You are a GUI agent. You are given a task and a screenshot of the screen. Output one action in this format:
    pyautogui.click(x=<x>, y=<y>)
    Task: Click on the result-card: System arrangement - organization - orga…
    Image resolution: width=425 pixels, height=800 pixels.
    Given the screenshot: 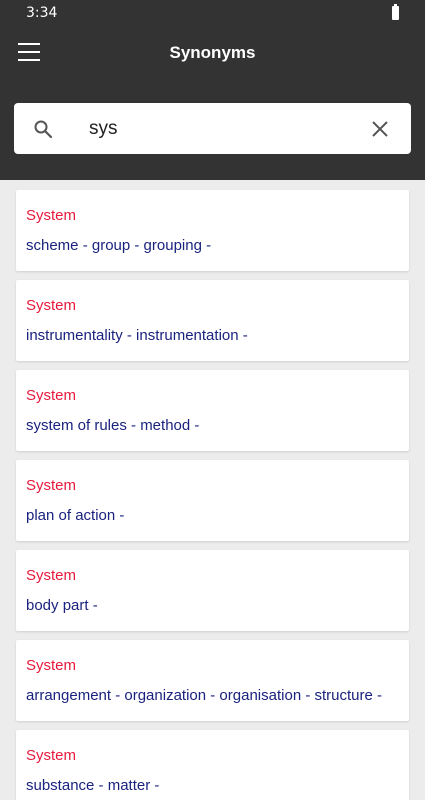 What is the action you would take?
    pyautogui.click(x=212, y=680)
    